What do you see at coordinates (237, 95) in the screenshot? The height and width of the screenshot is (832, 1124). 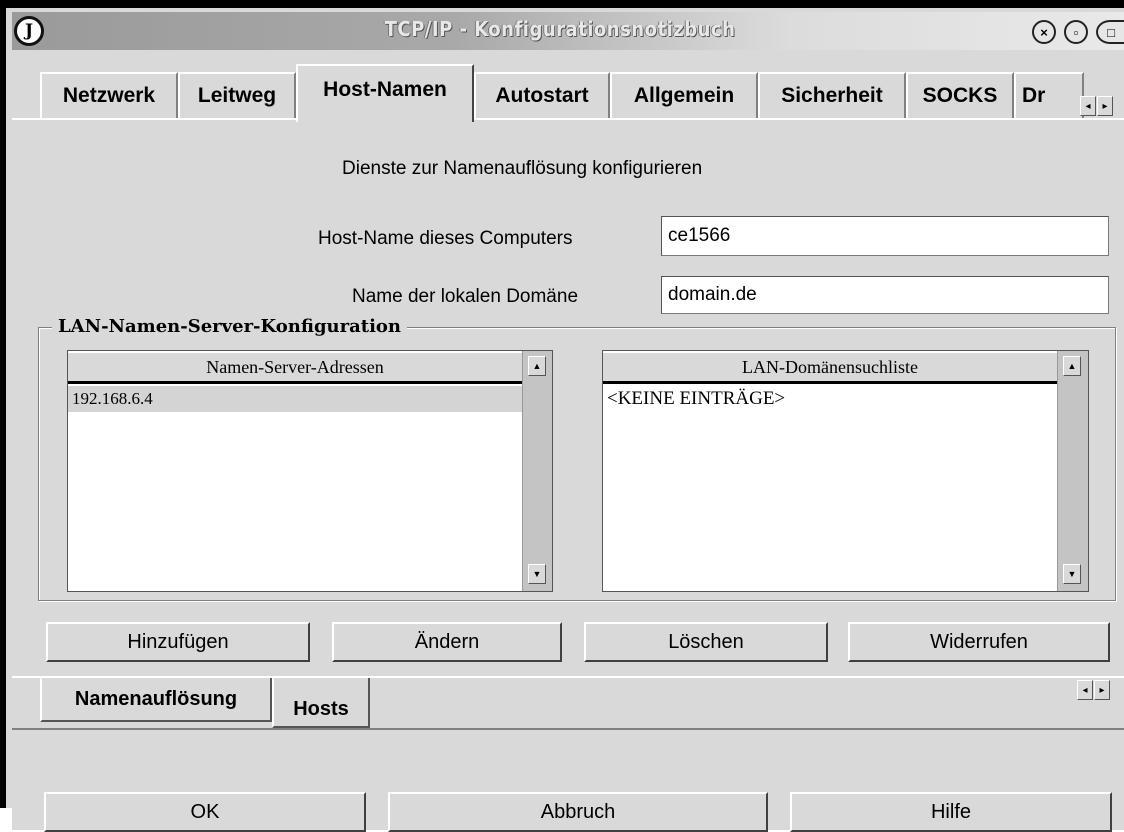 I see `tab-leitweg: Leitweg` at bounding box center [237, 95].